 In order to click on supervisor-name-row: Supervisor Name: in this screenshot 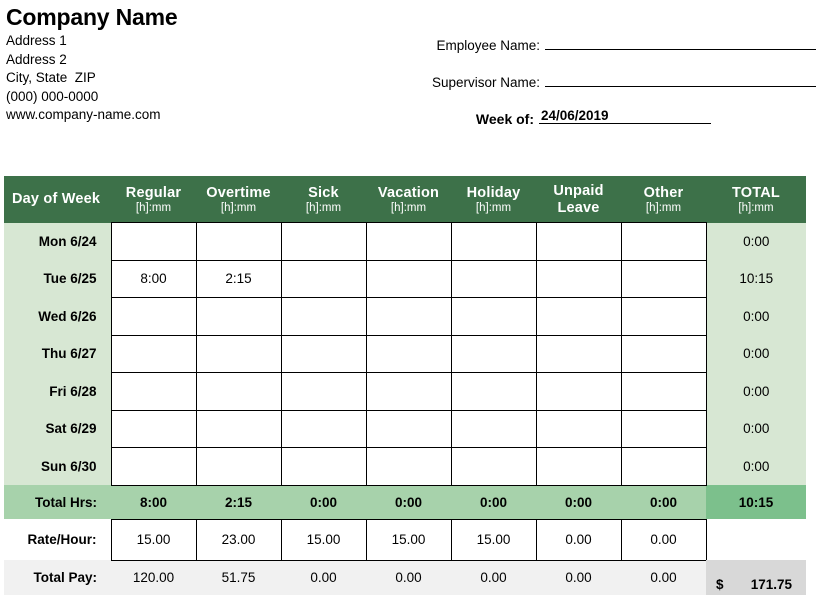, I will do `click(610, 80)`.